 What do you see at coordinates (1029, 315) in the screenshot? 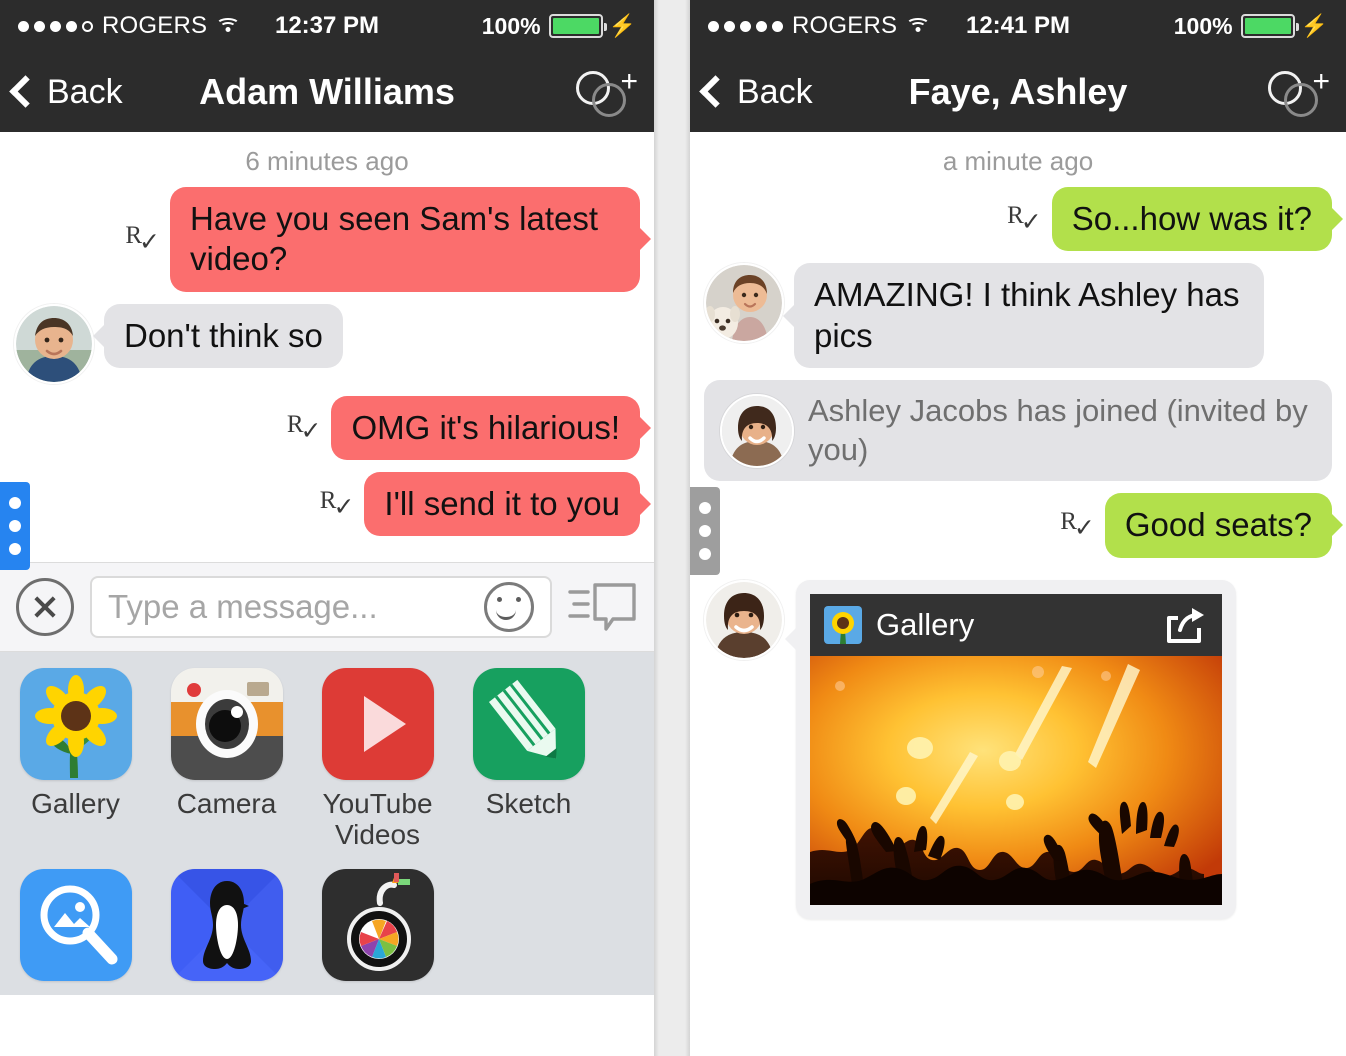
I see `message-bubble: AMAZING! I think Ashley has pics` at bounding box center [1029, 315].